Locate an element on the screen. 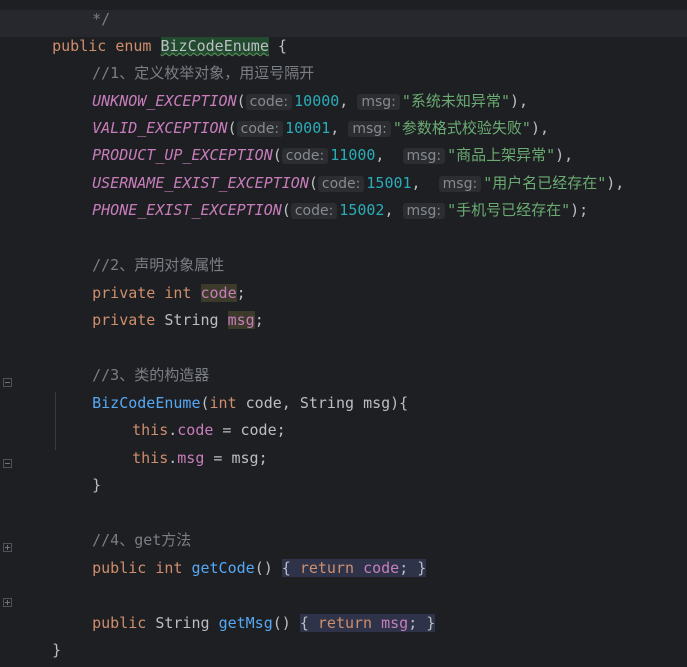 This screenshot has width=687, height=667. partial-comment-line: */ is located at coordinates (101, 19).